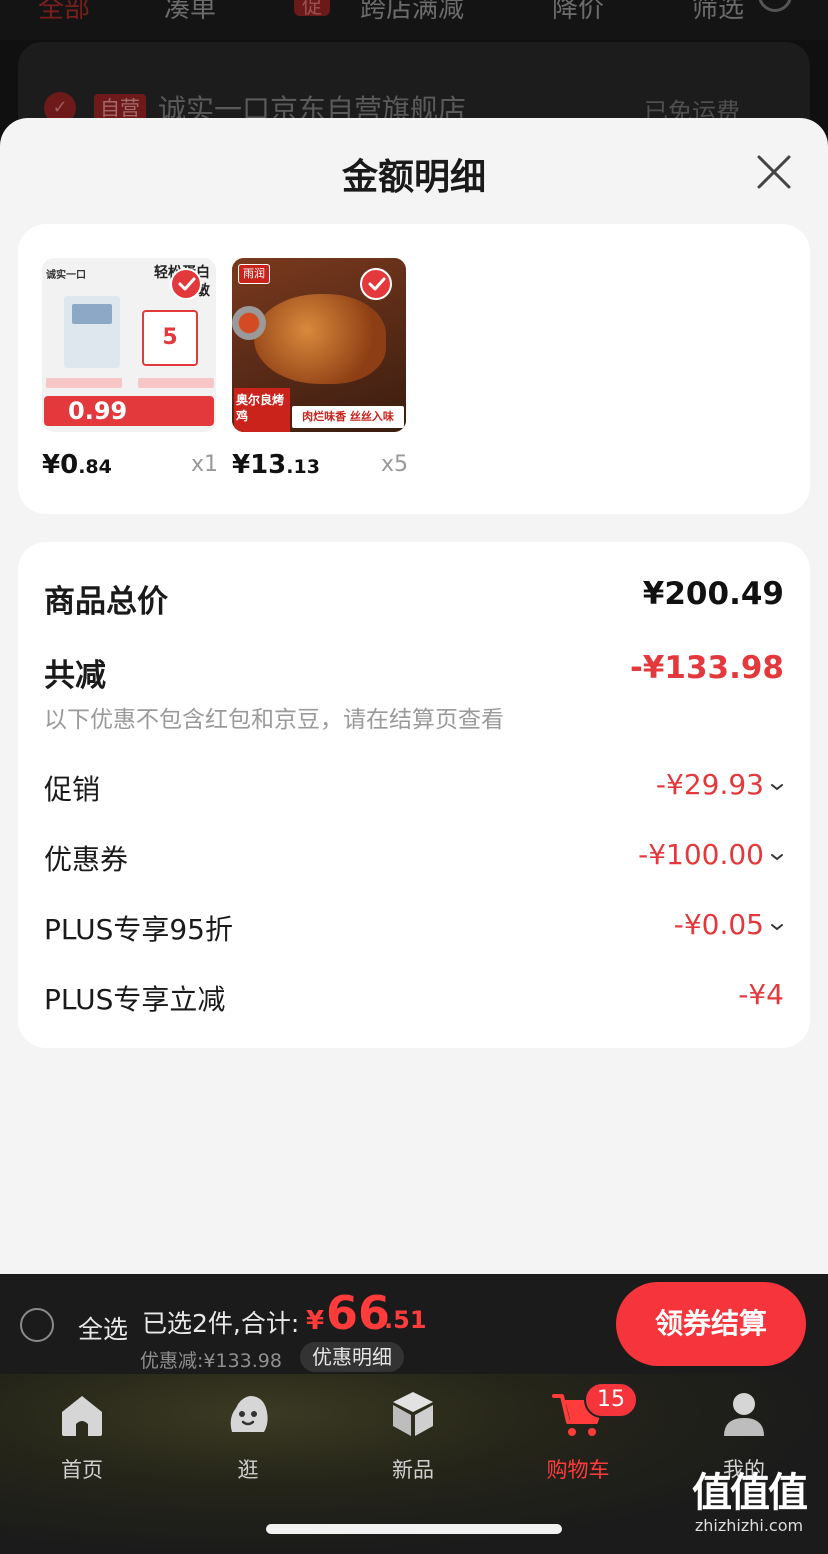 Image resolution: width=828 pixels, height=1554 pixels. I want to click on discount-label: 优惠券, so click(86, 859).